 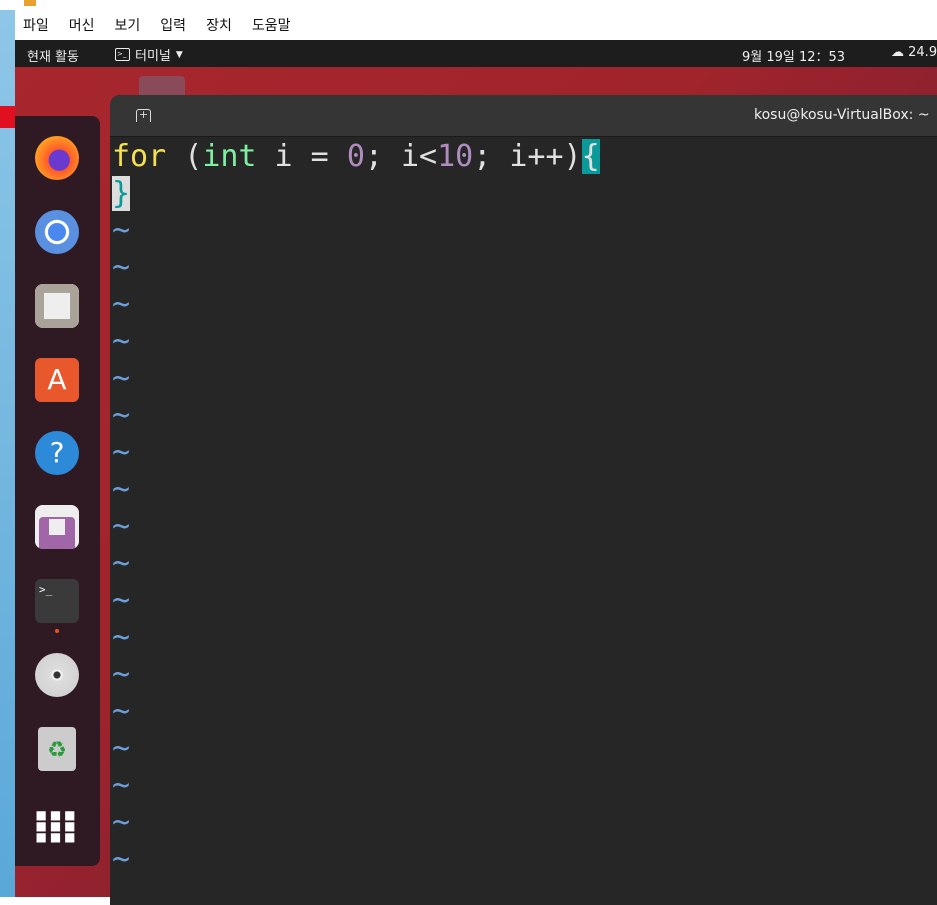 I want to click on clock: 9월 19일 12：53, so click(x=793, y=55).